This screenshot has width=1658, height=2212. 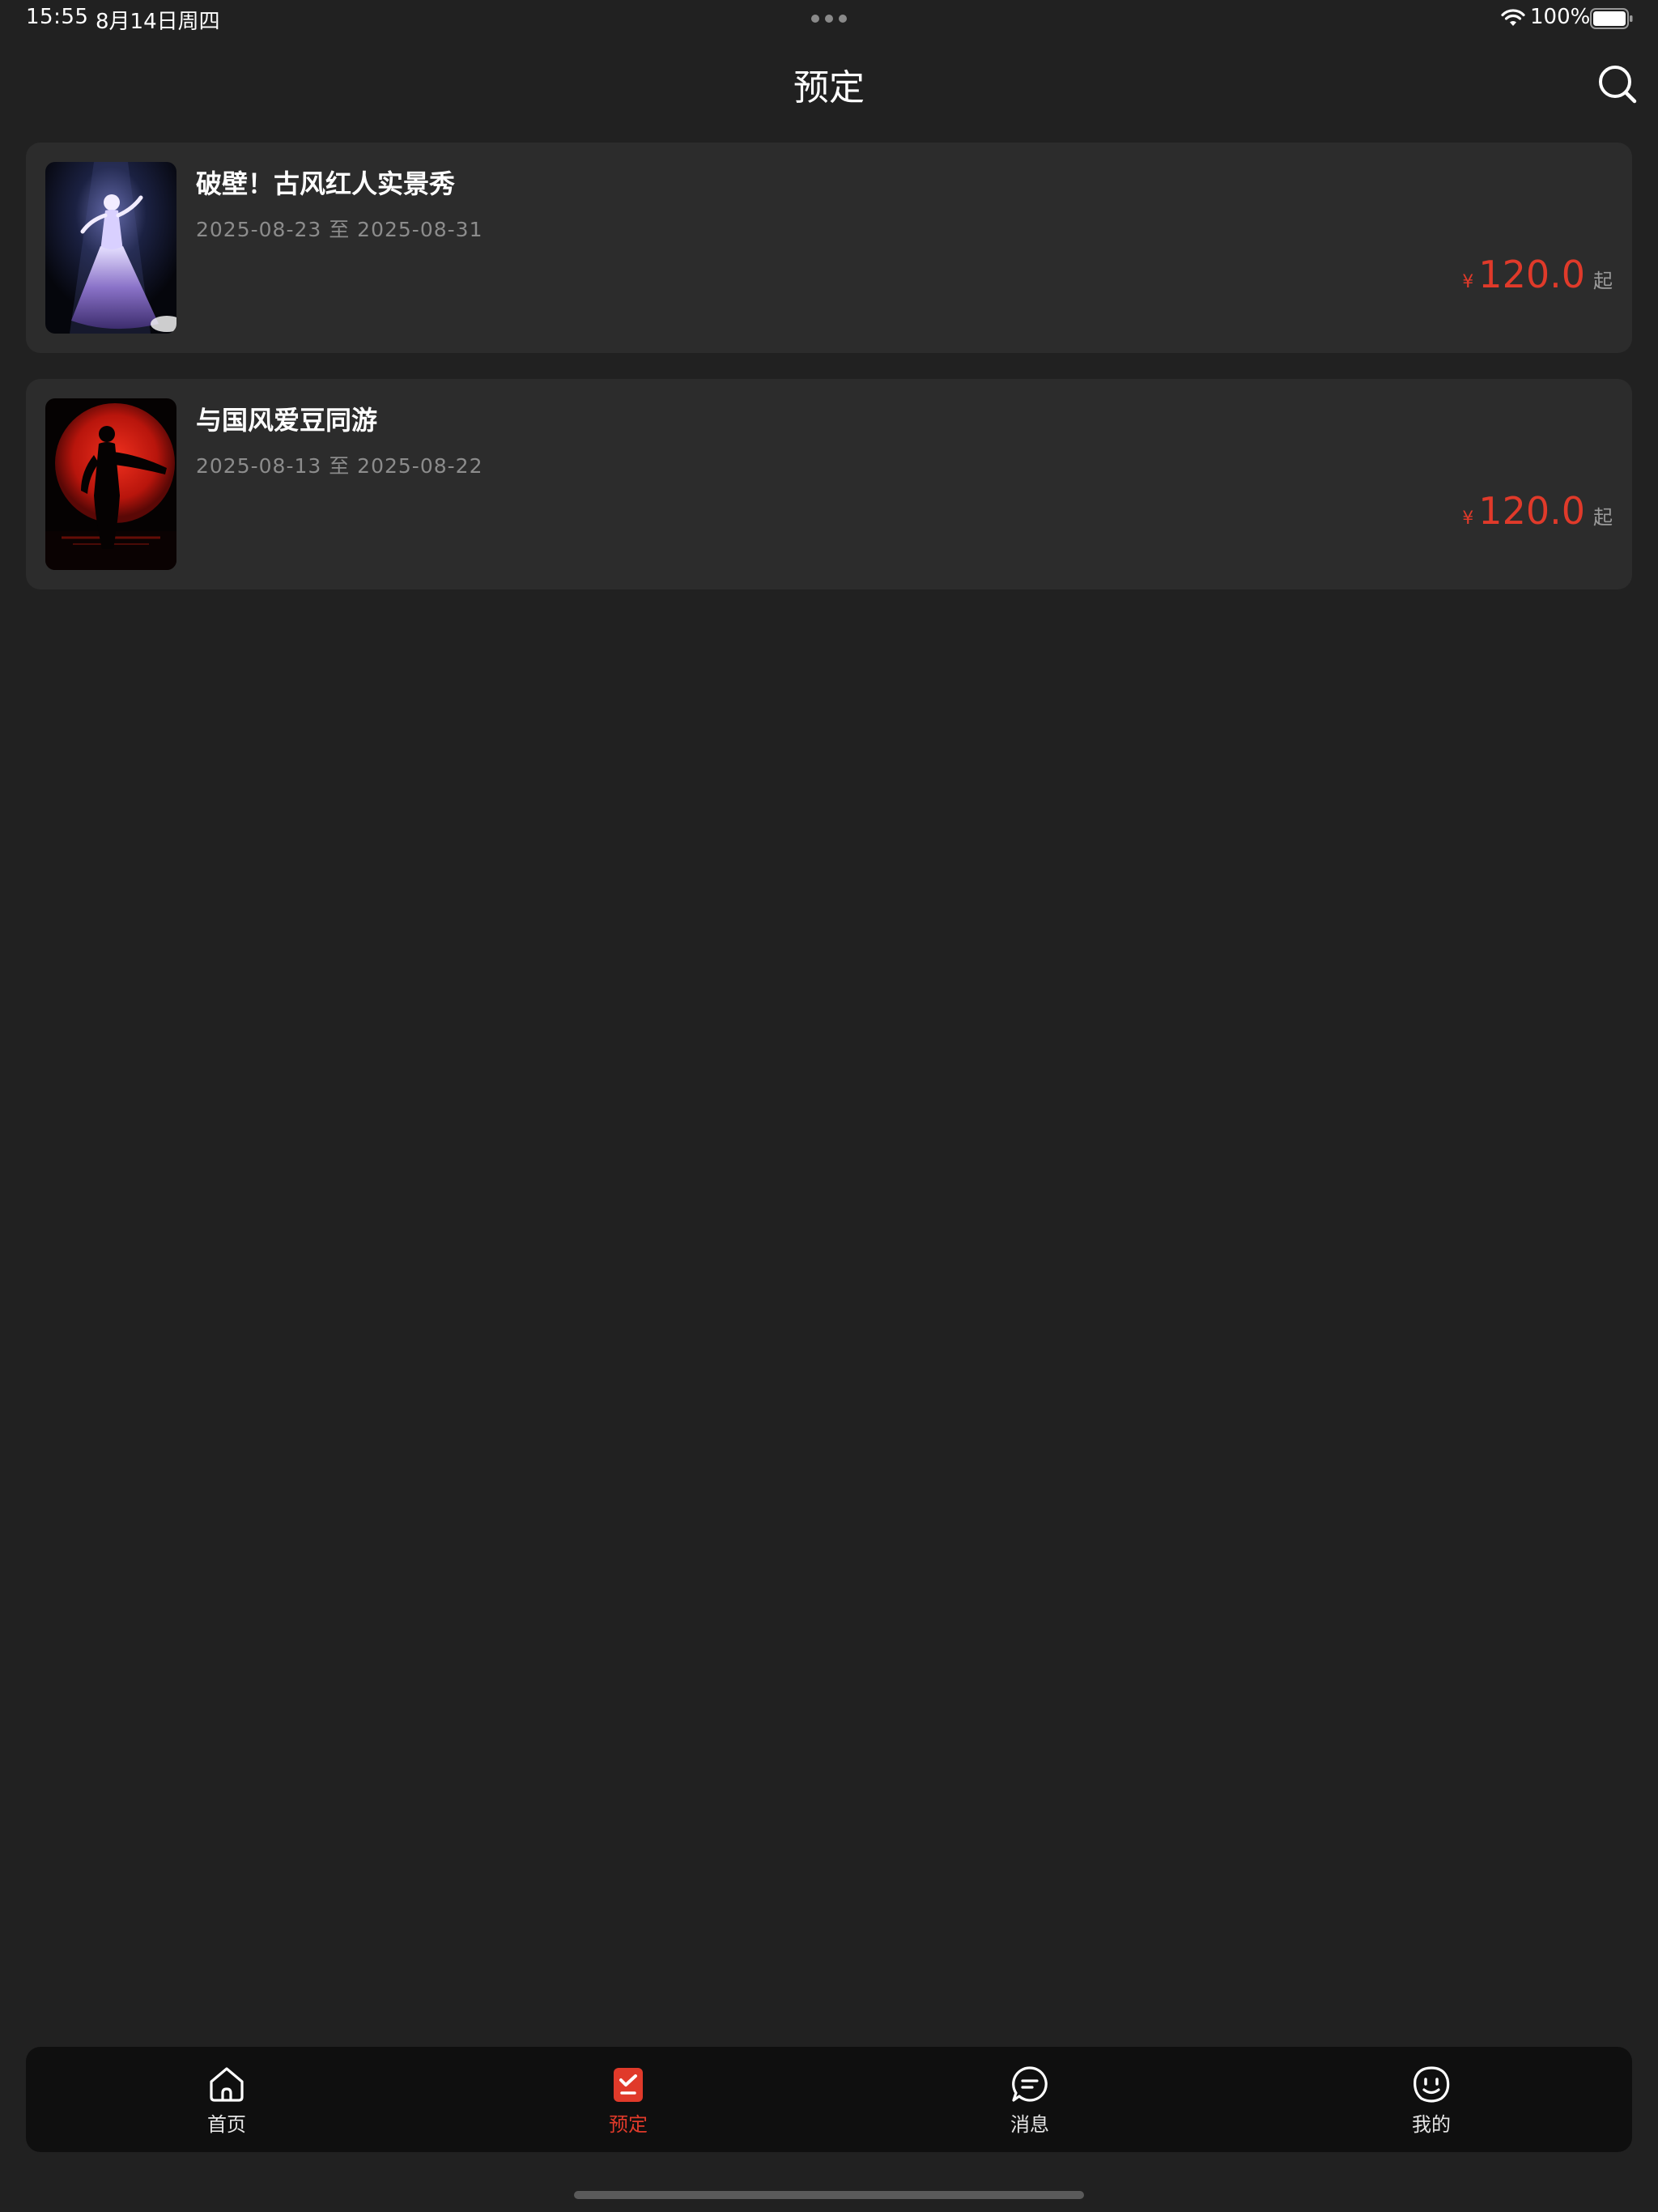 What do you see at coordinates (1030, 2084) in the screenshot?
I see `message-icon` at bounding box center [1030, 2084].